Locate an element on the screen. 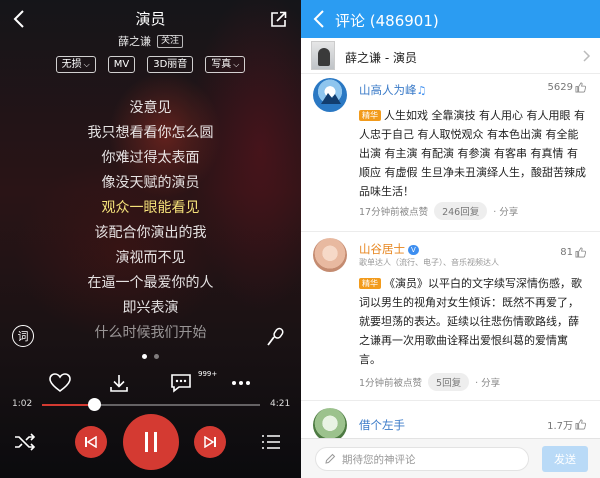  quality-badge: MV is located at coordinates (121, 64).